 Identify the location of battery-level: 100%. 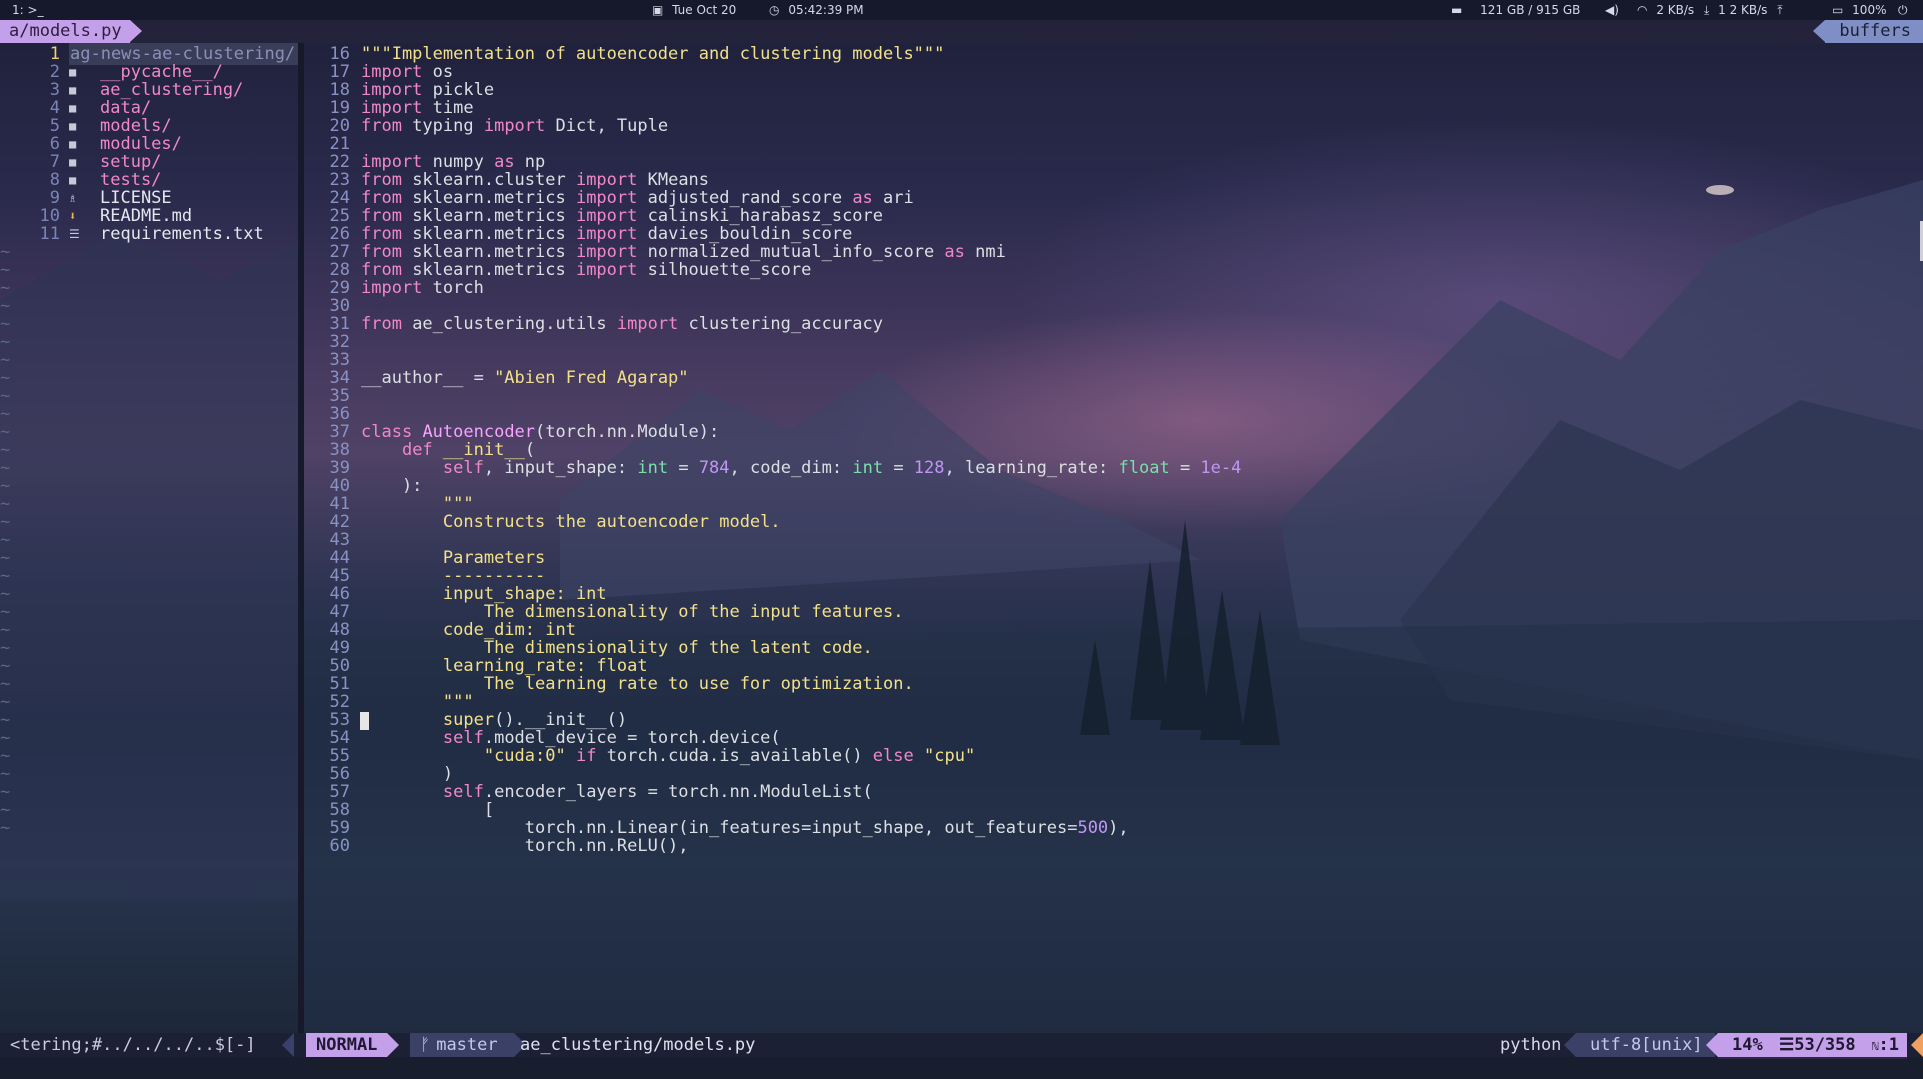
(1869, 10).